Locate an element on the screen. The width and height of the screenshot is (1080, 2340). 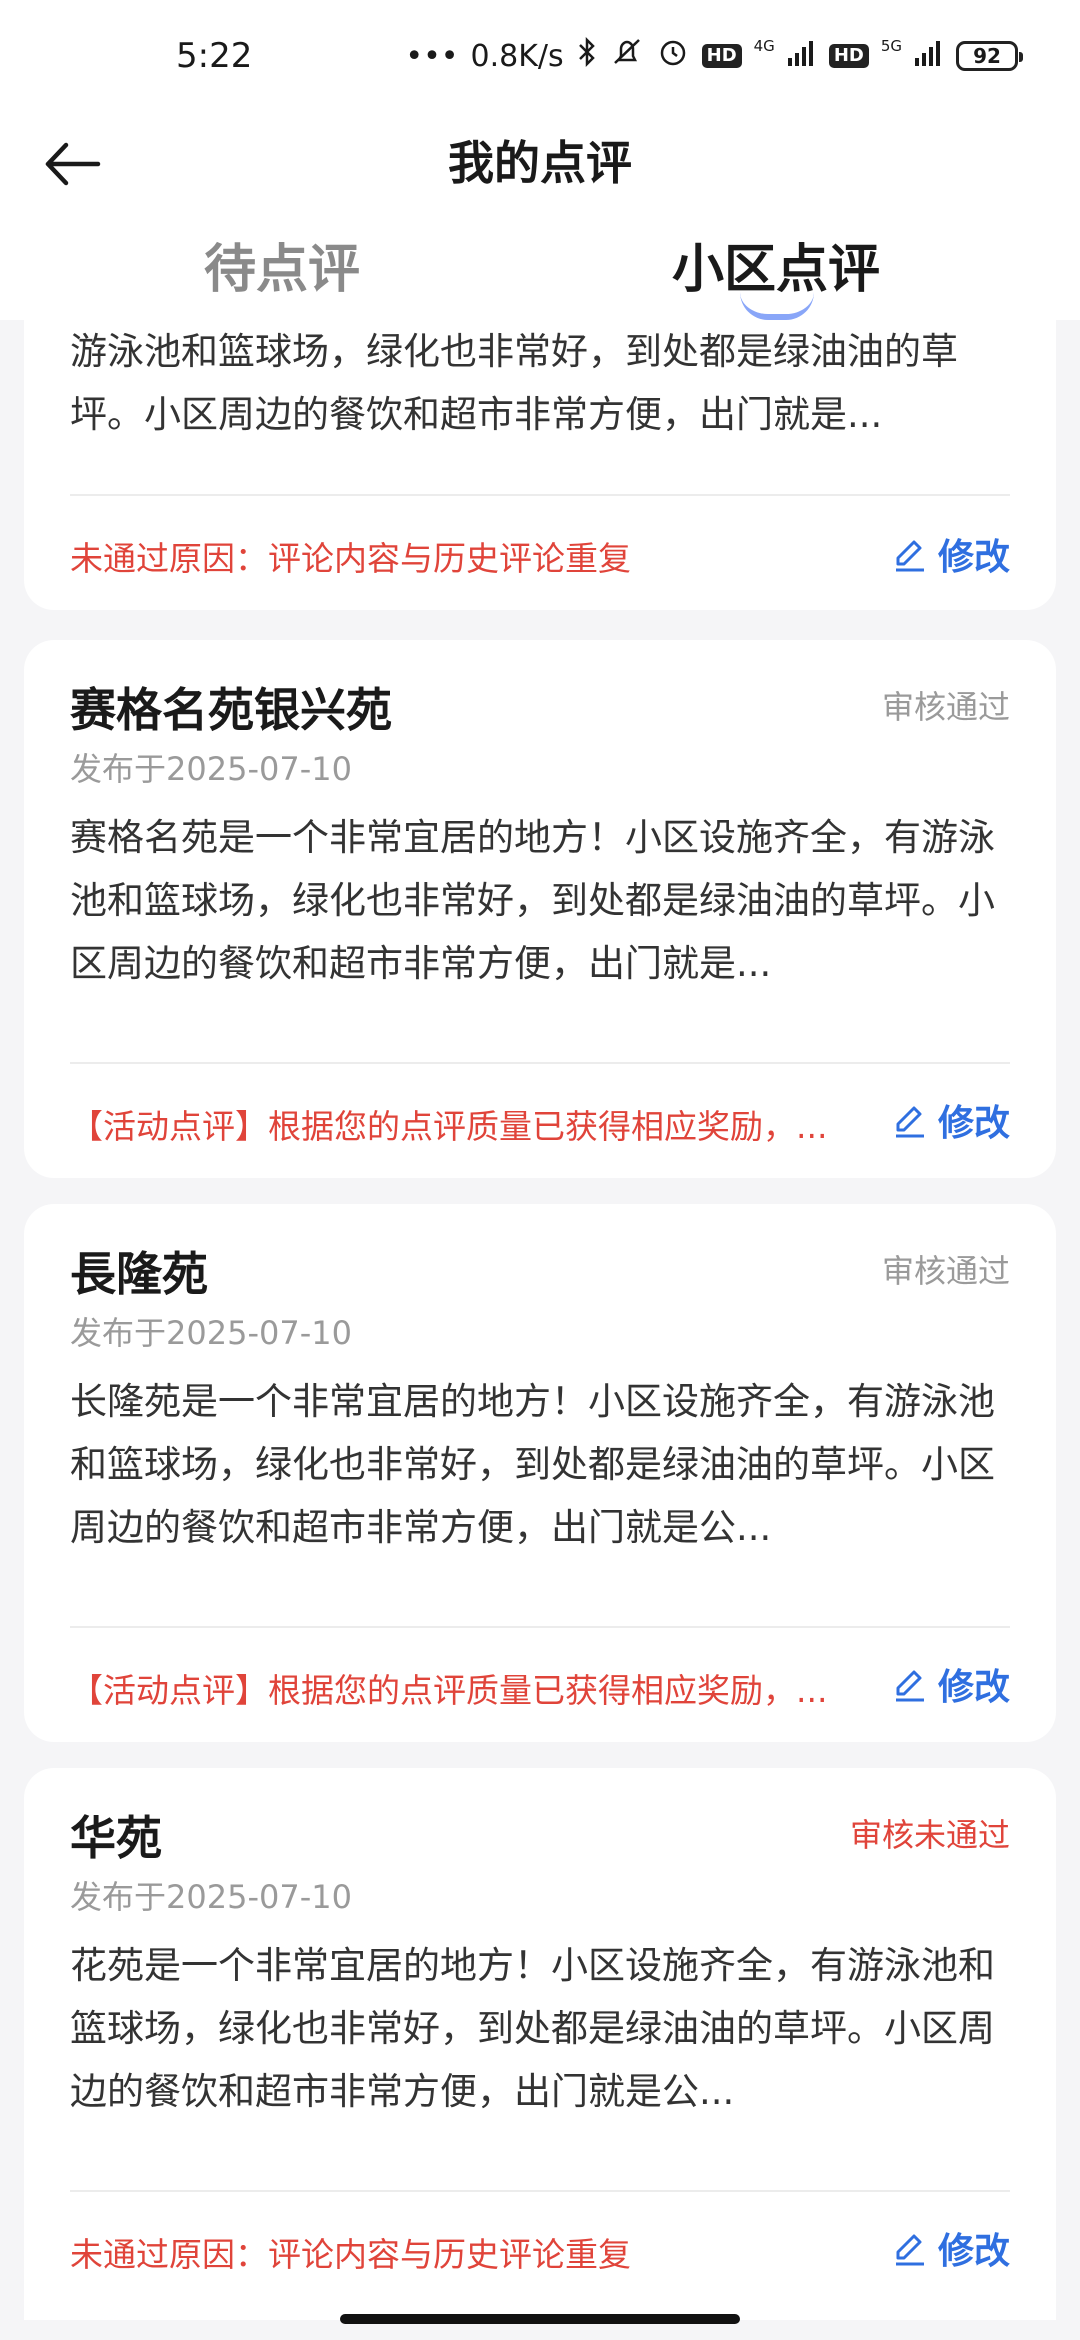
battery-level: 92 is located at coordinates (987, 56).